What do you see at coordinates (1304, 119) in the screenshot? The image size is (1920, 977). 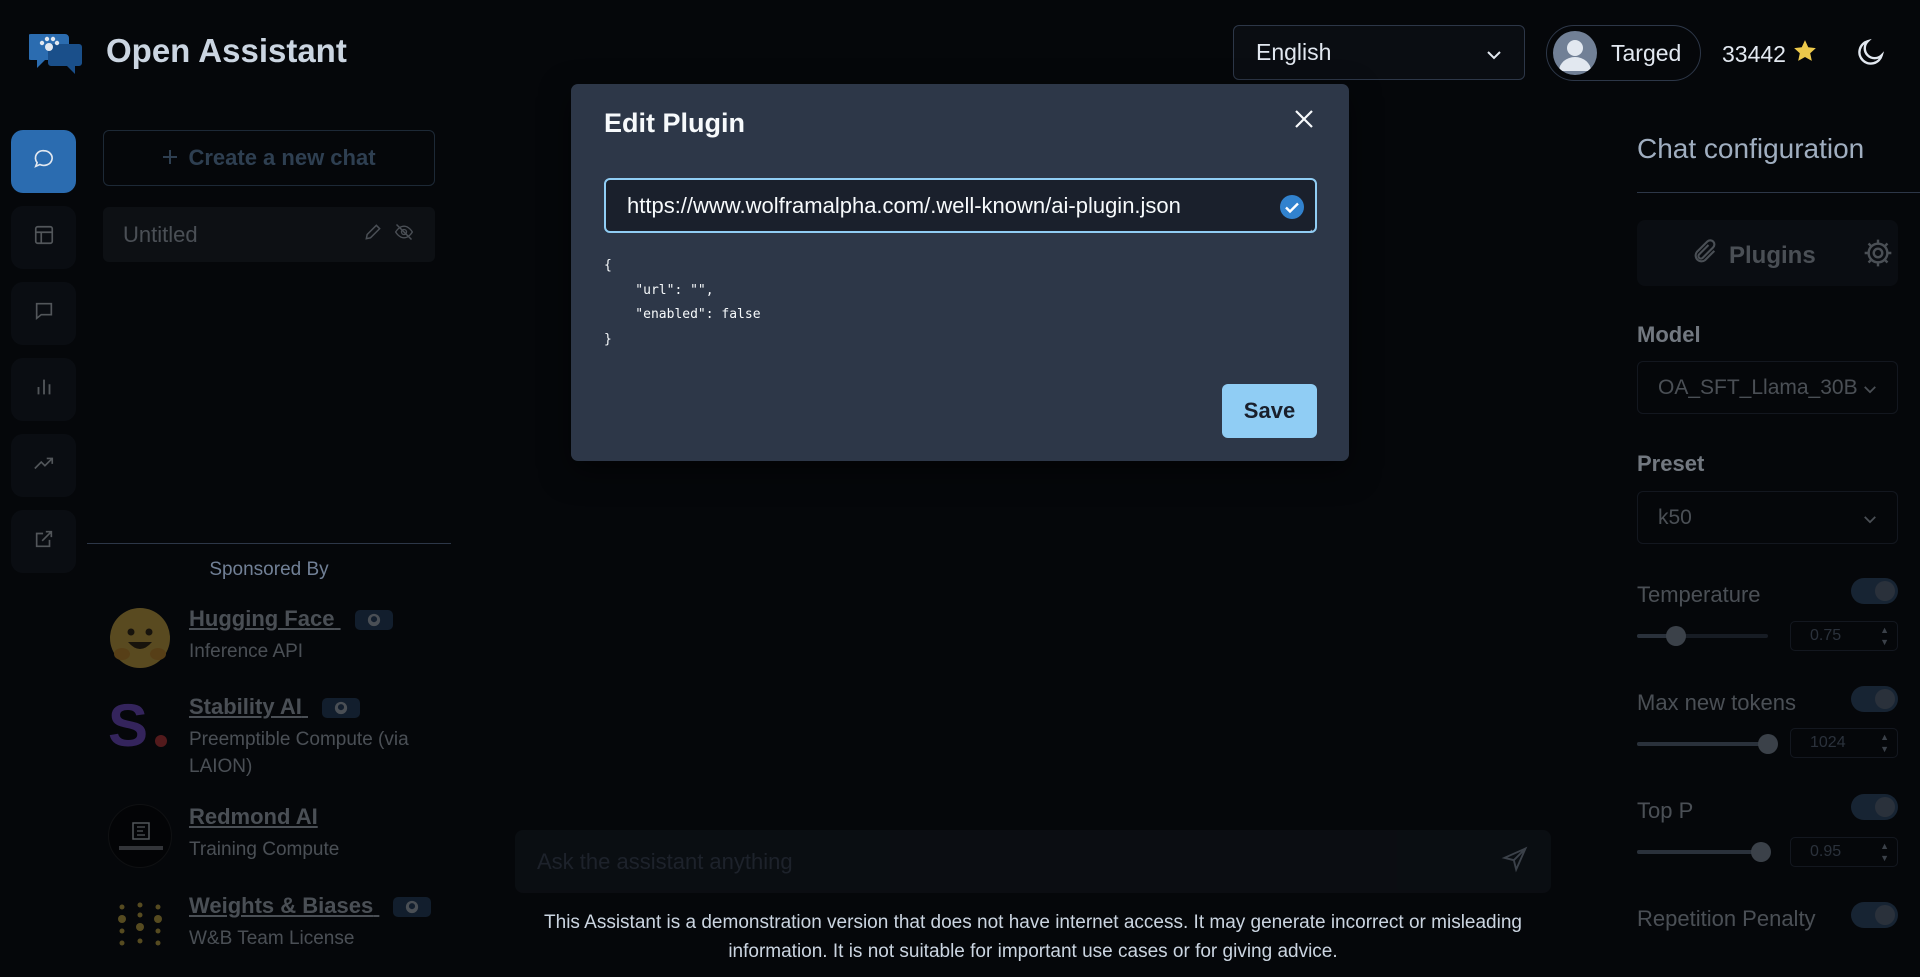 I see `close-icon` at bounding box center [1304, 119].